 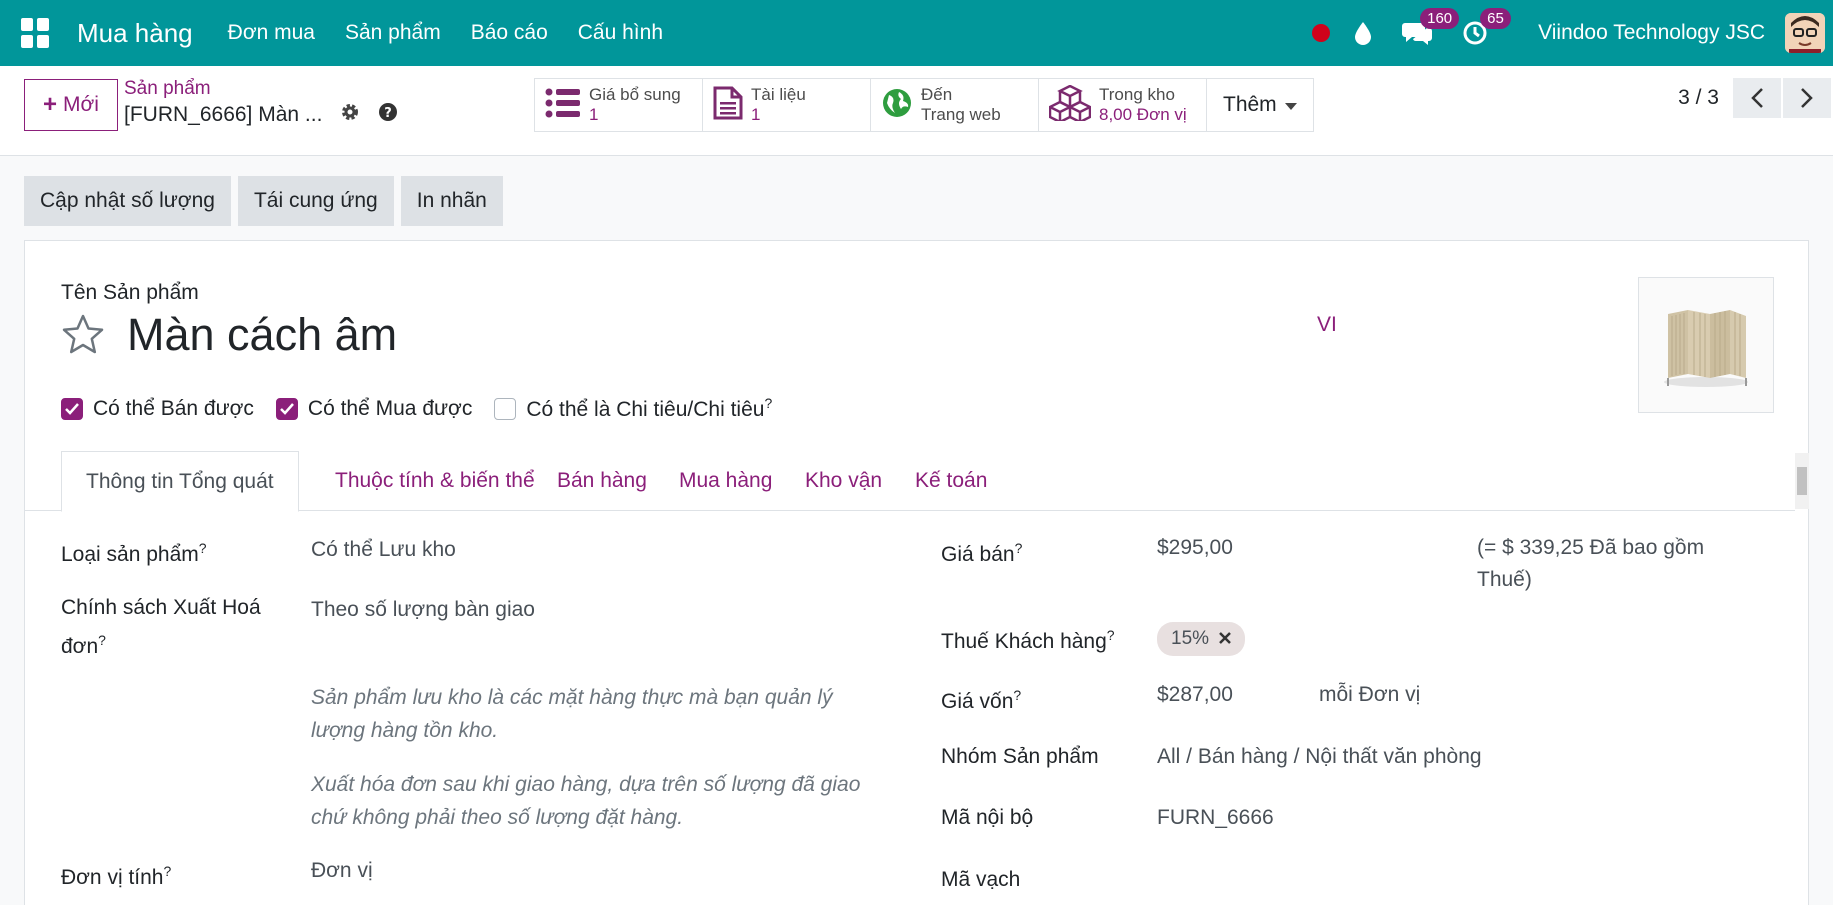 I want to click on globe-icon, so click(x=897, y=105).